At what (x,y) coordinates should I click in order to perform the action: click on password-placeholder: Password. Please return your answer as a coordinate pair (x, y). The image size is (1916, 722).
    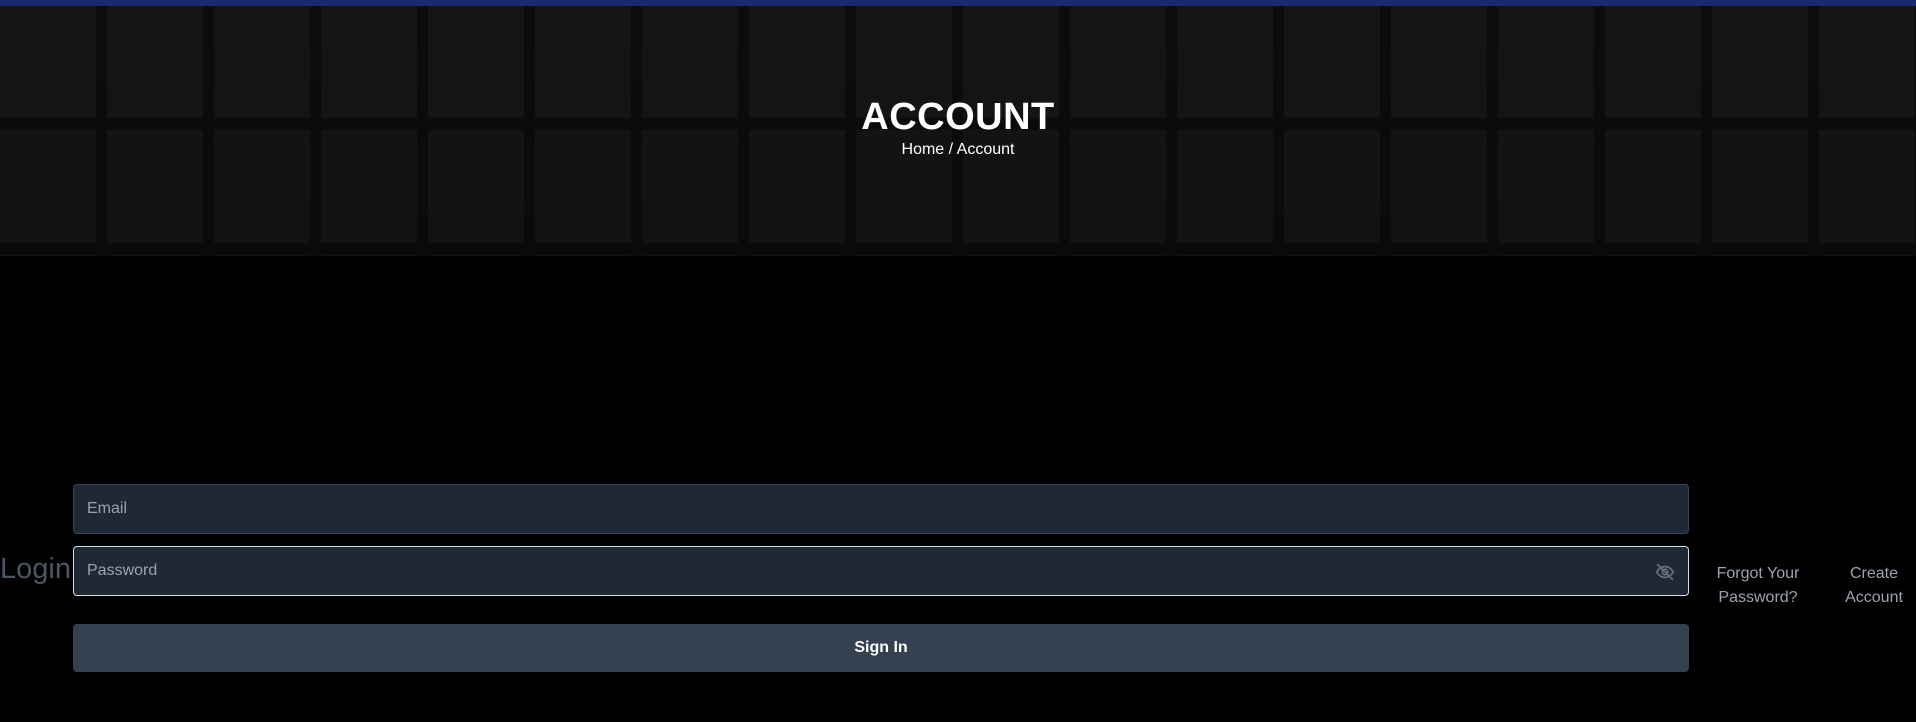
    Looking at the image, I should click on (122, 570).